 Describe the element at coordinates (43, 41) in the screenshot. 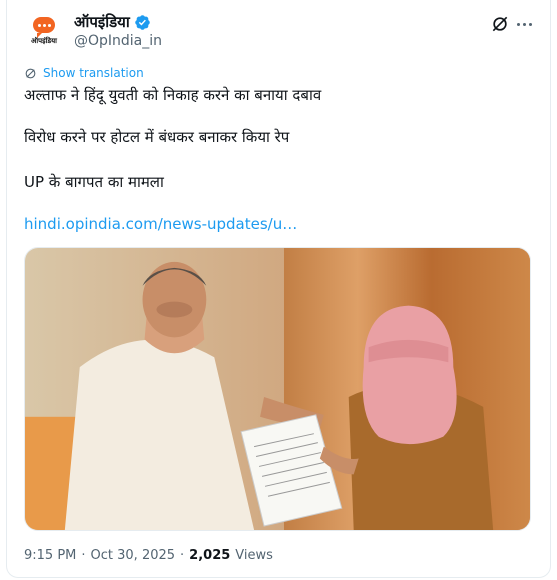

I see `avatar-brand-text: ऑपइंडिया` at that location.